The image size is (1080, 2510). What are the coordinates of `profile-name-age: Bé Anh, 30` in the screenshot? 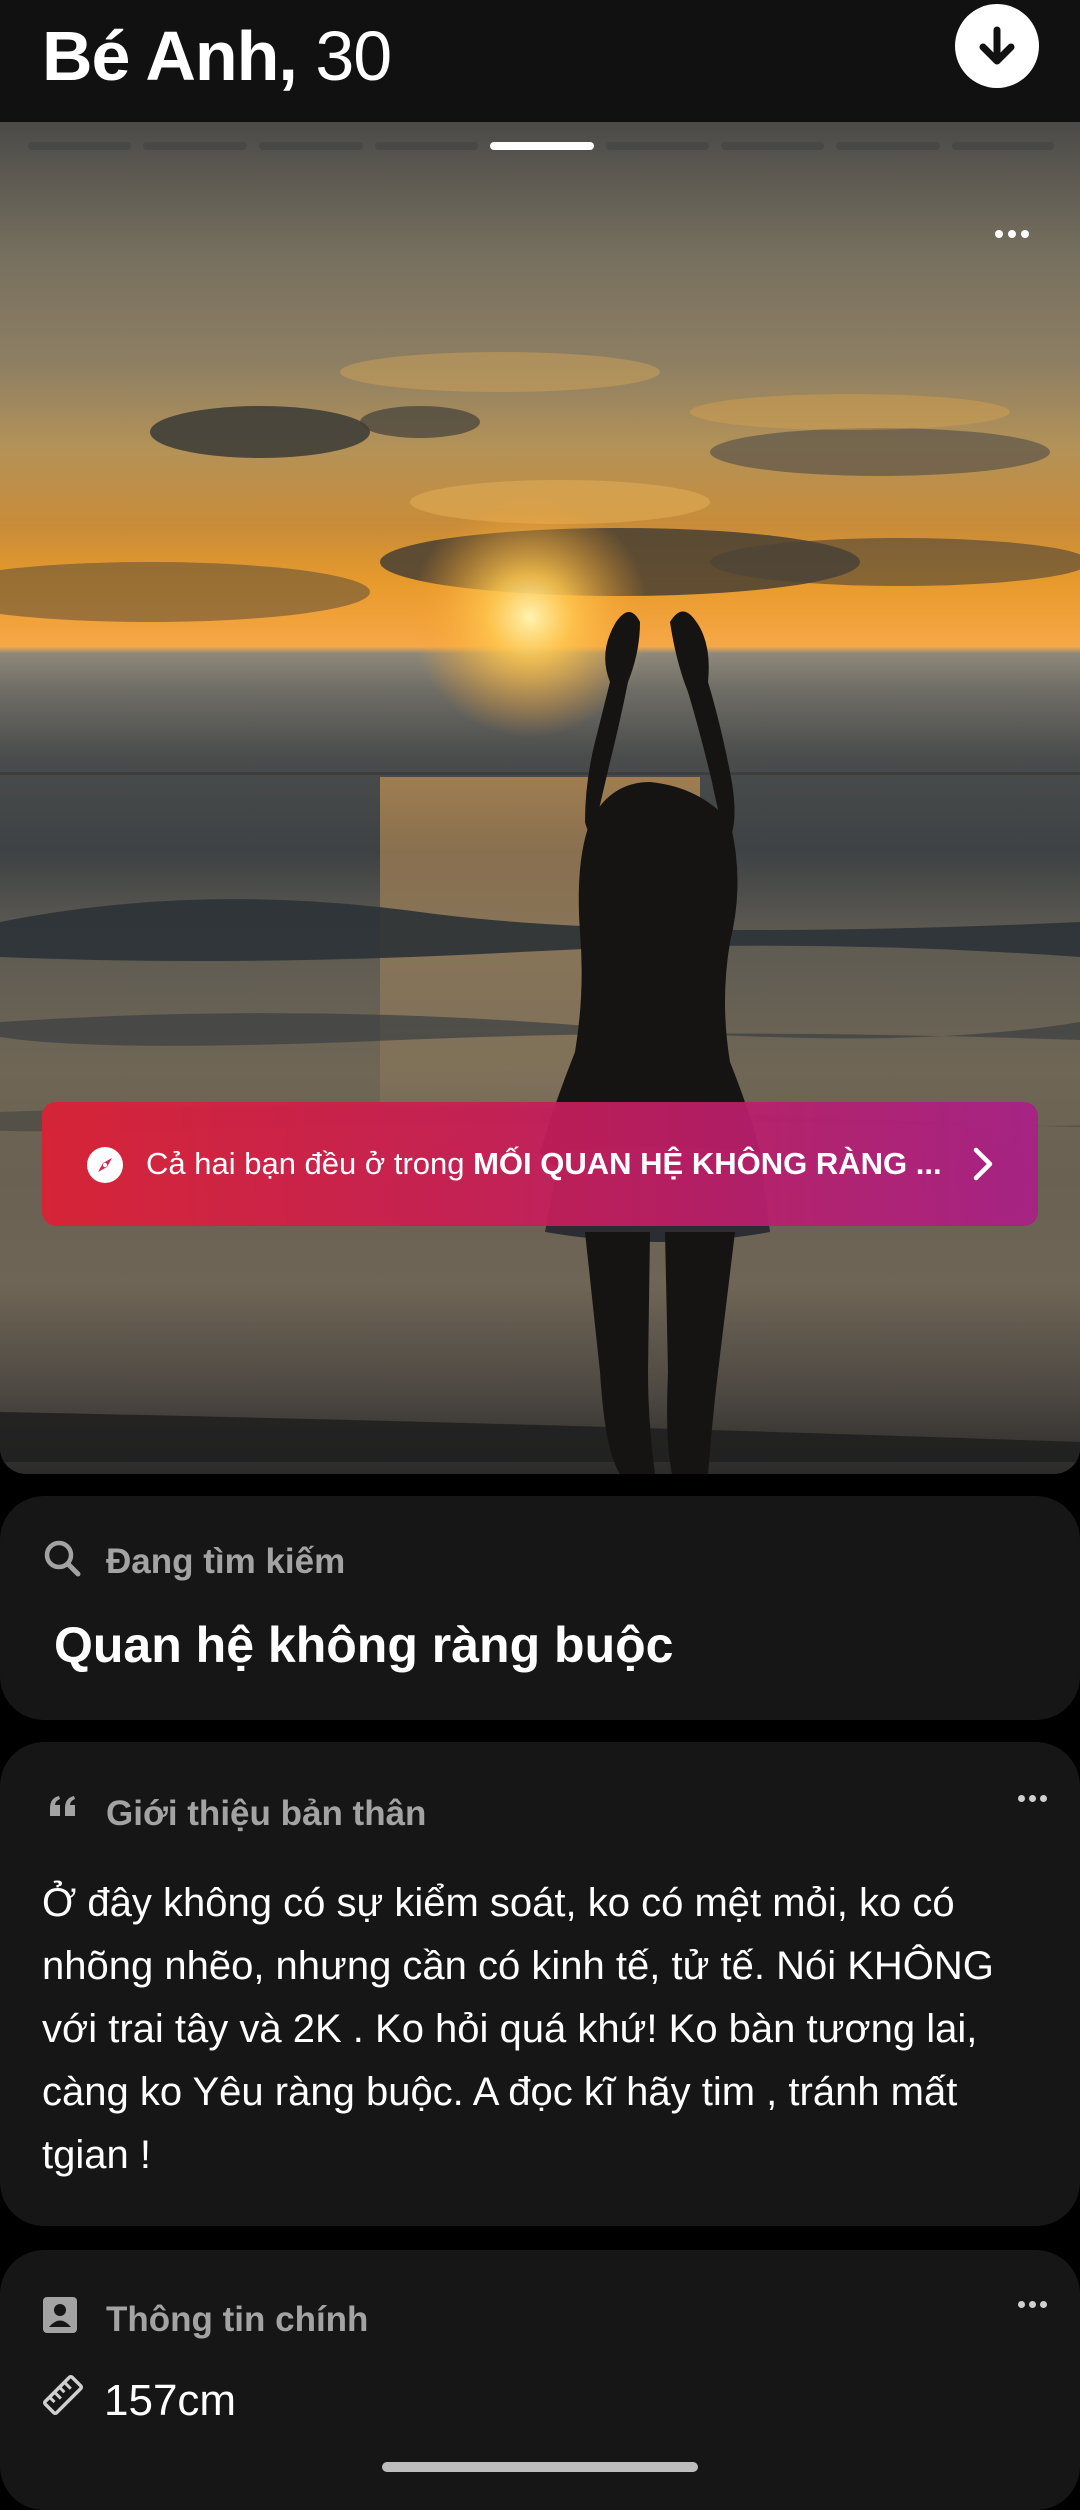 It's located at (217, 56).